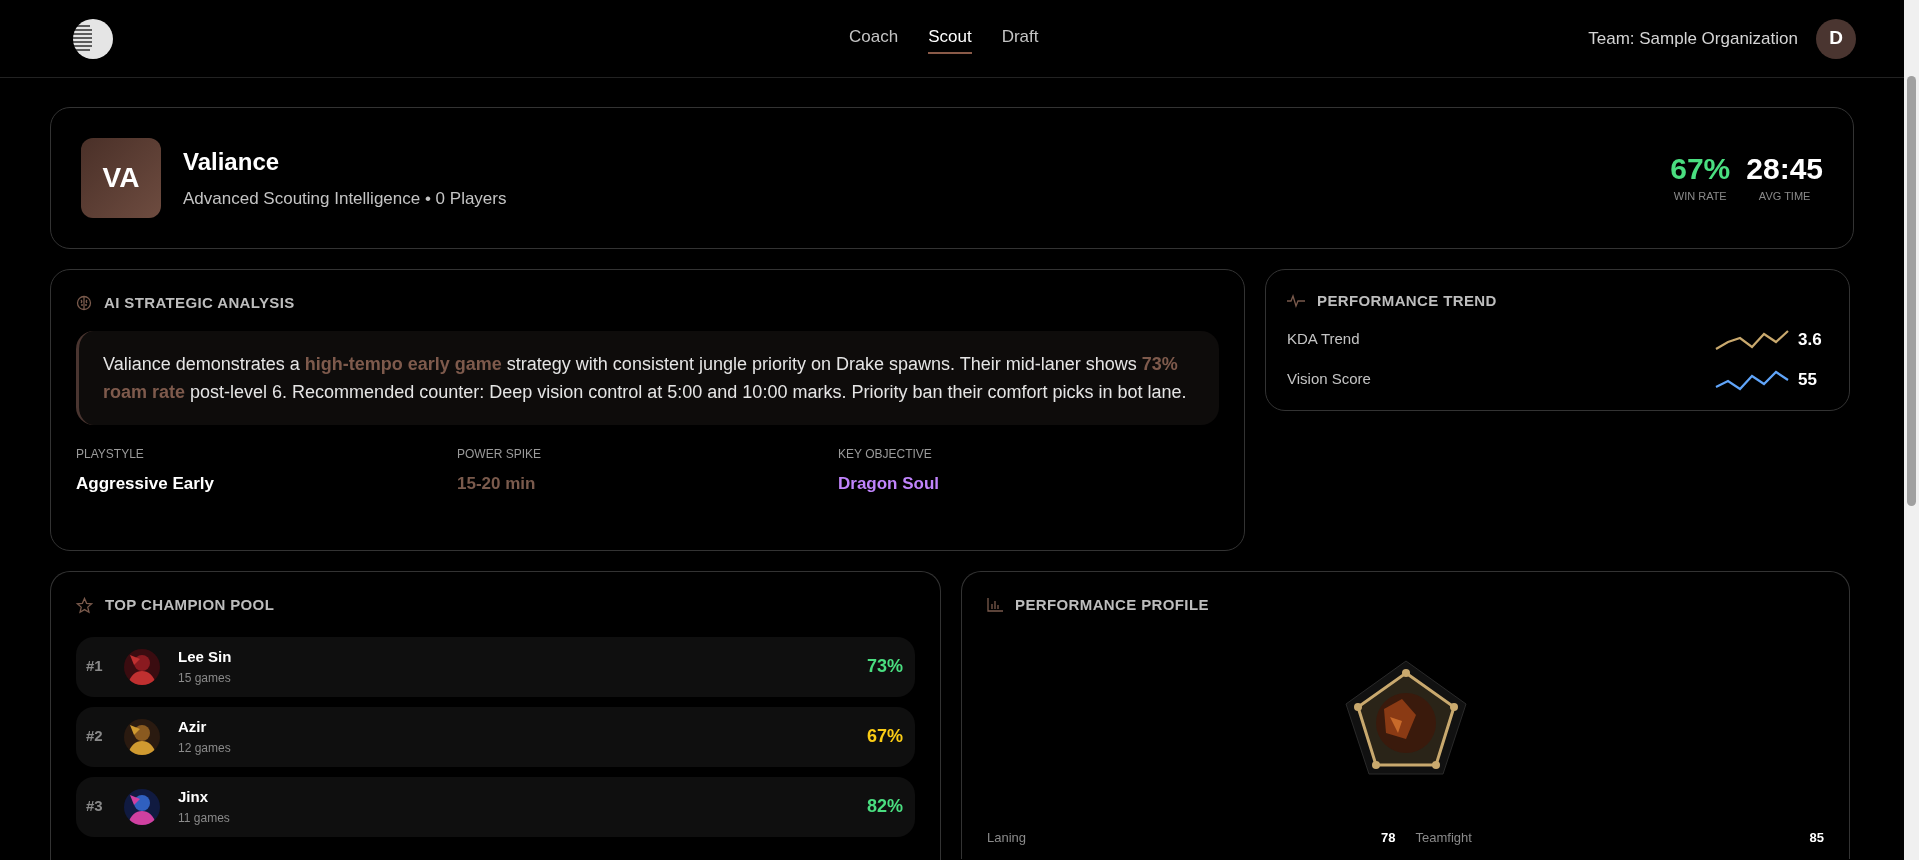 Image resolution: width=1919 pixels, height=860 pixels. I want to click on nav-tab: Coach, so click(874, 39).